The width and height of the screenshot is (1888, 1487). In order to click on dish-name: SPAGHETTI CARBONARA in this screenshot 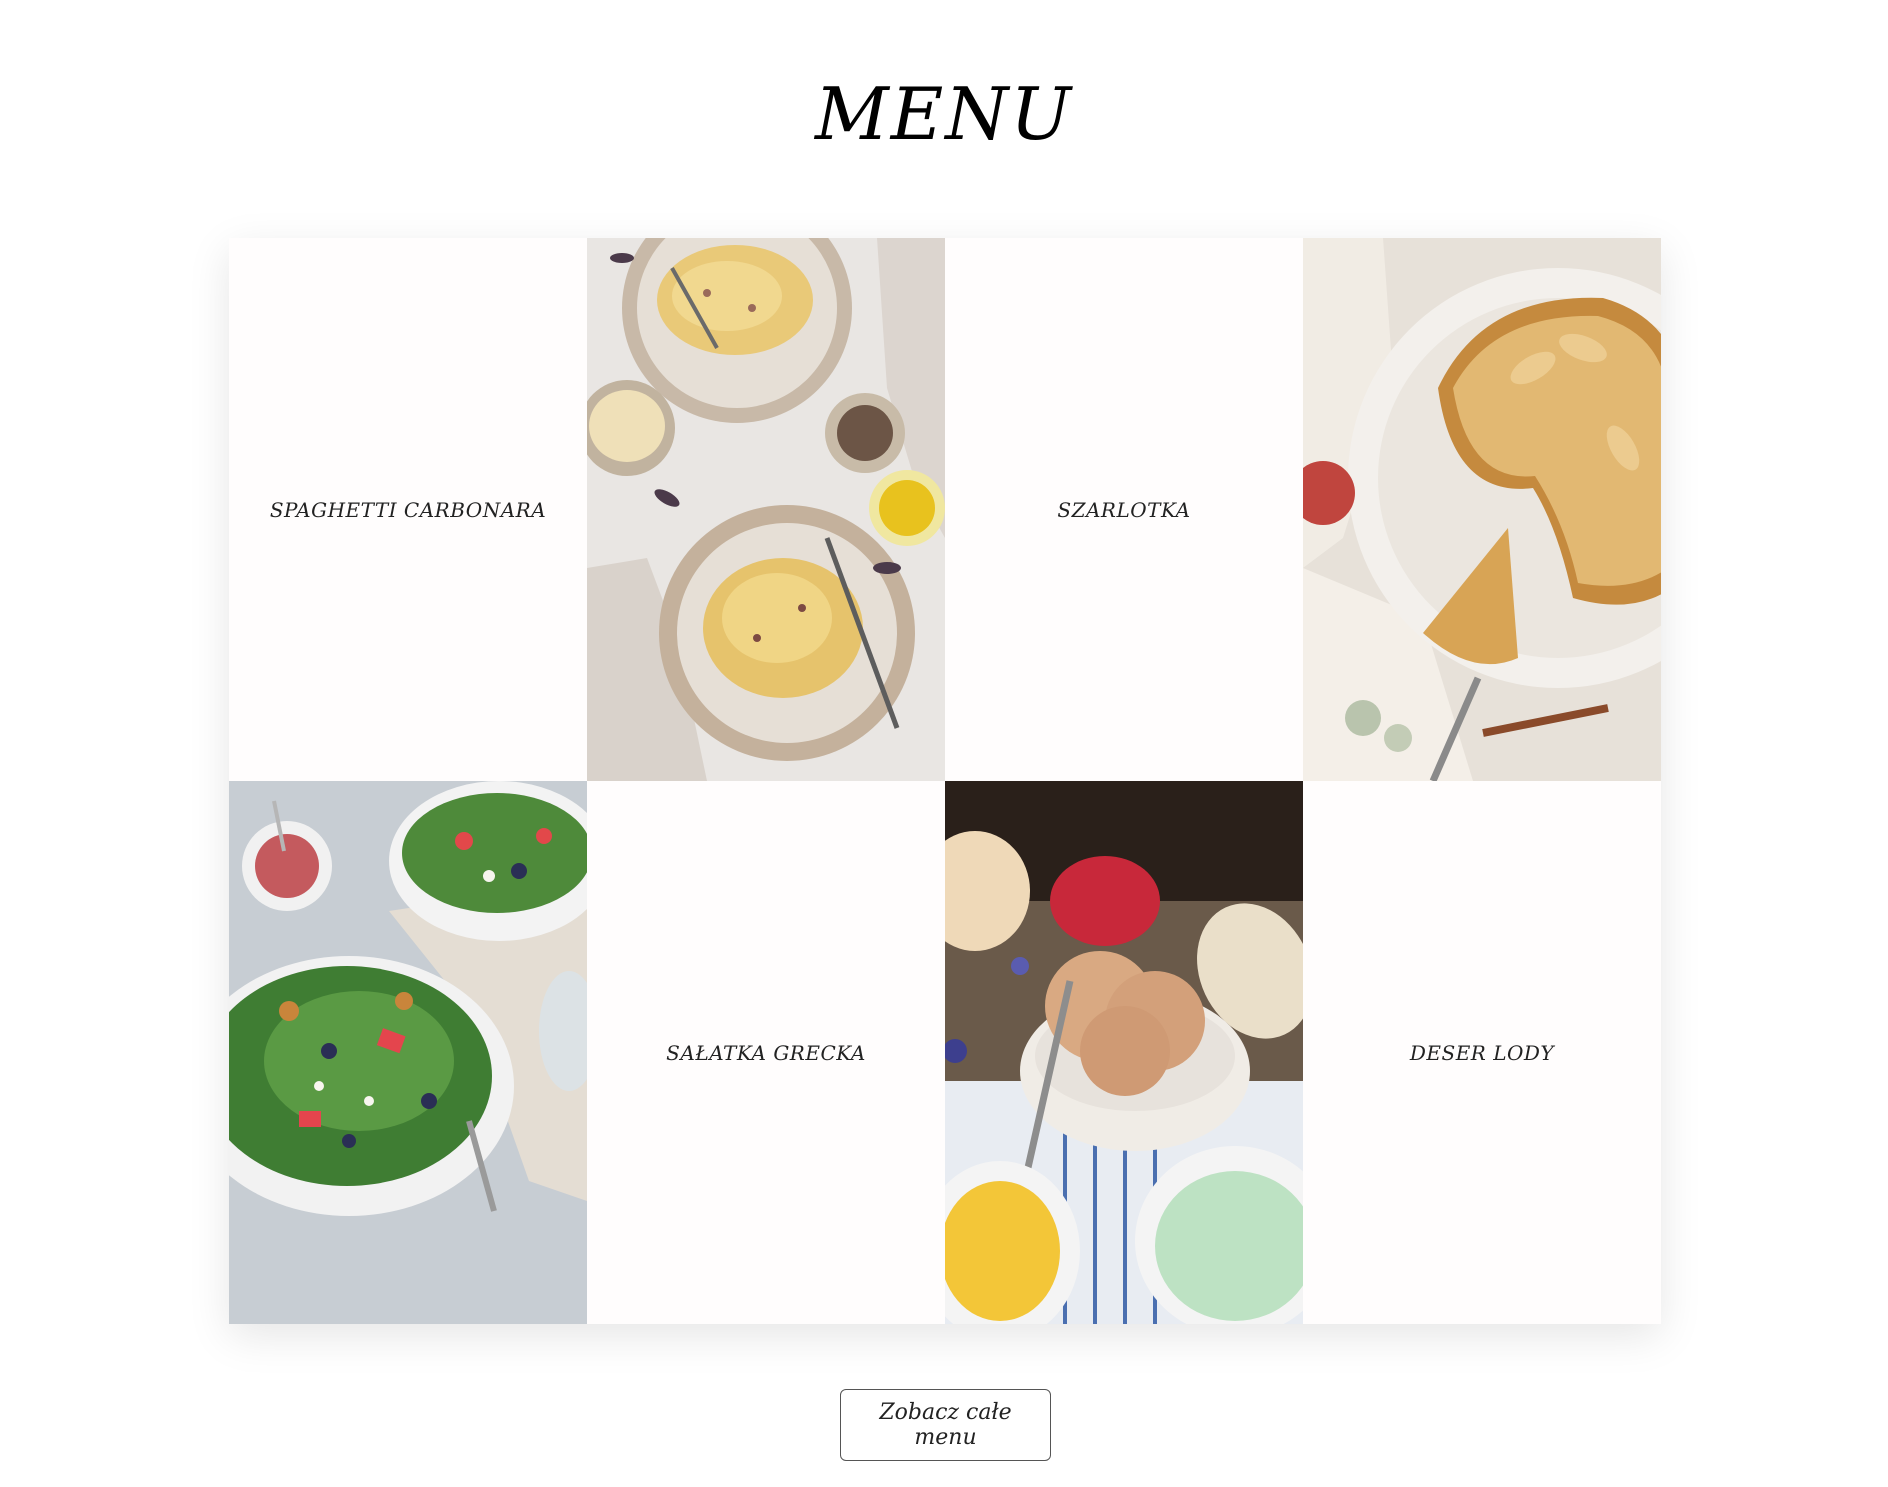, I will do `click(408, 509)`.